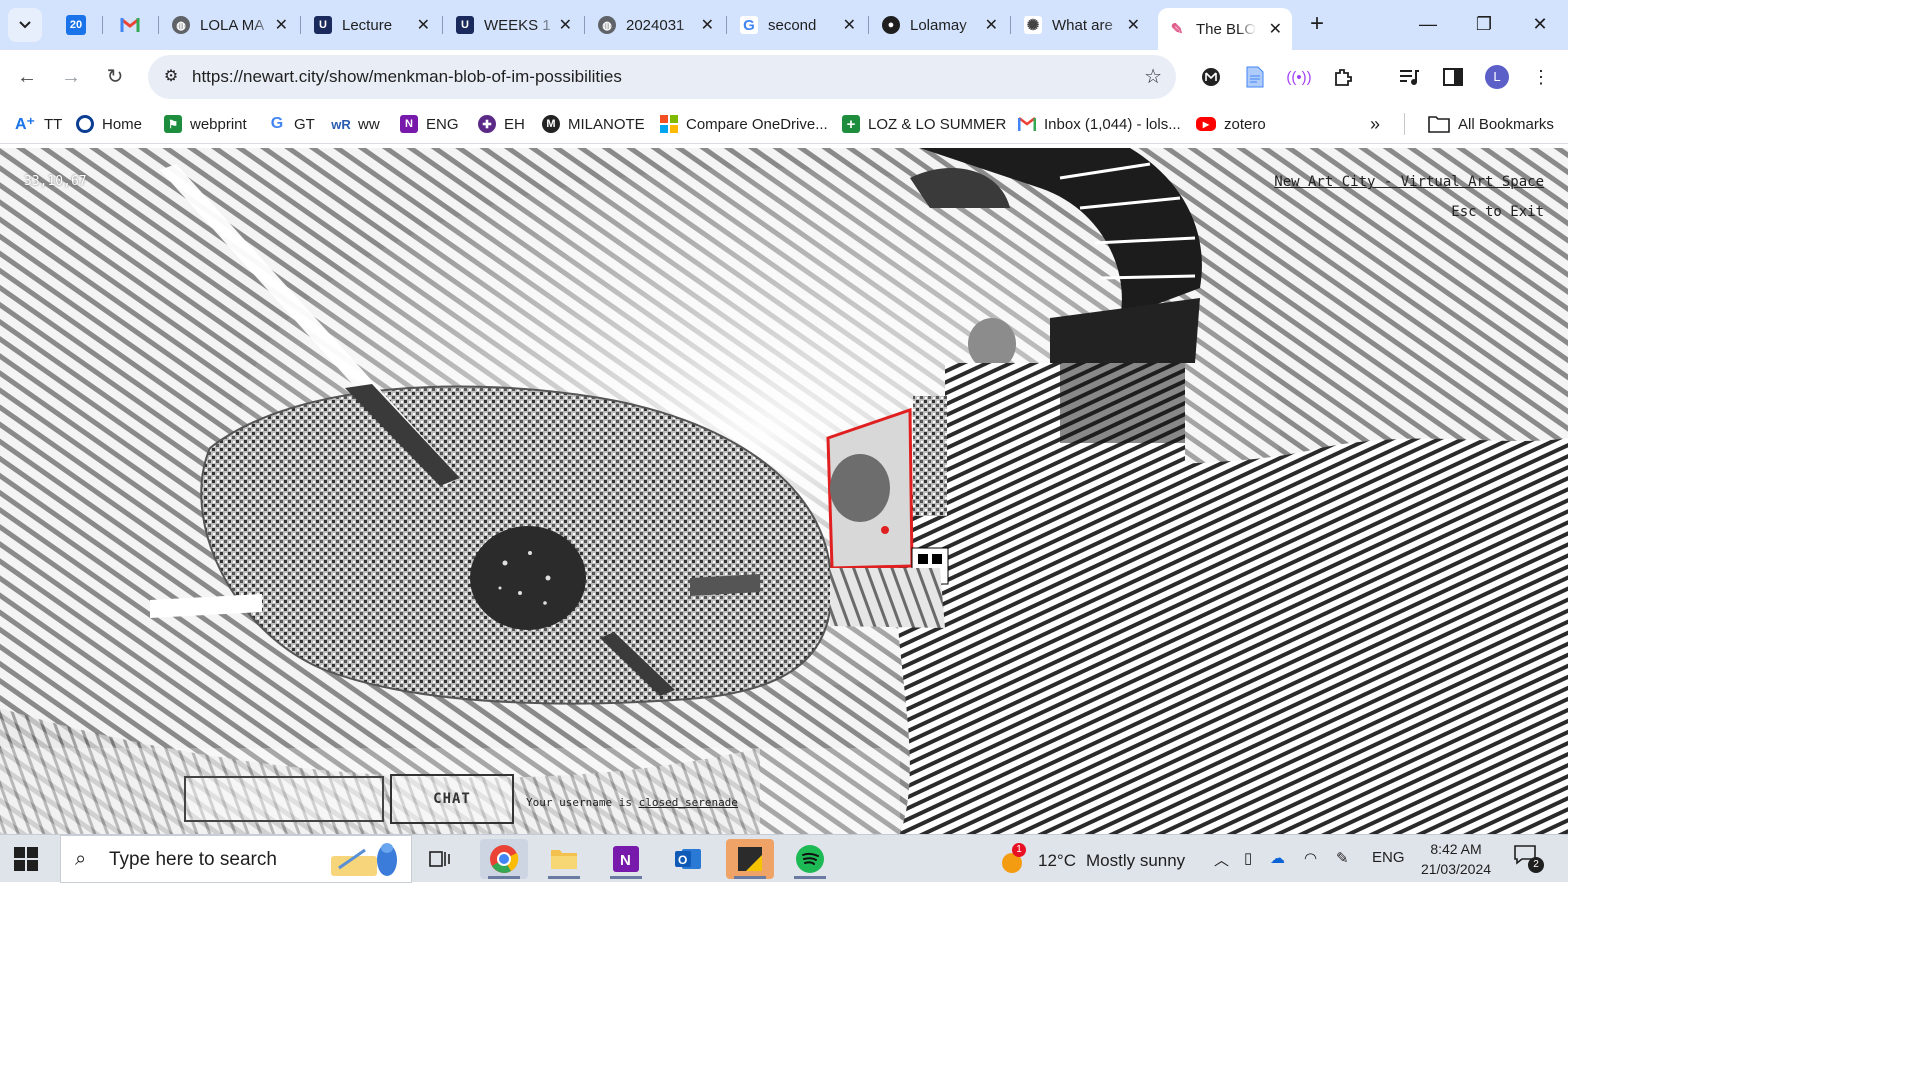 The height and width of the screenshot is (1080, 1920). What do you see at coordinates (1206, 124) in the screenshot?
I see `youtube-icon: ▶` at bounding box center [1206, 124].